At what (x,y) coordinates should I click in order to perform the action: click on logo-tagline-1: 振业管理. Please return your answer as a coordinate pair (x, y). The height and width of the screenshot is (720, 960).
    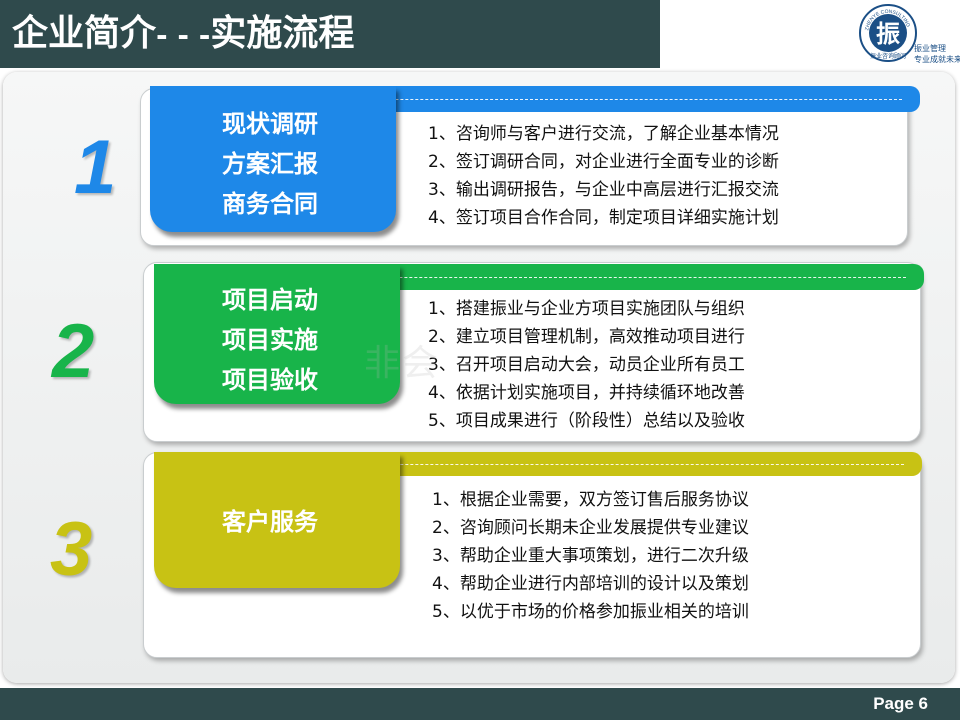
    Looking at the image, I should click on (930, 48).